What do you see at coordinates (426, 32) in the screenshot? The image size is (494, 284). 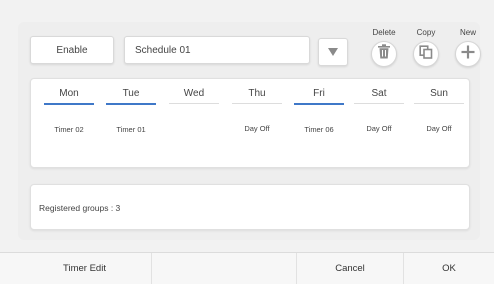 I see `copy-label: Copy` at bounding box center [426, 32].